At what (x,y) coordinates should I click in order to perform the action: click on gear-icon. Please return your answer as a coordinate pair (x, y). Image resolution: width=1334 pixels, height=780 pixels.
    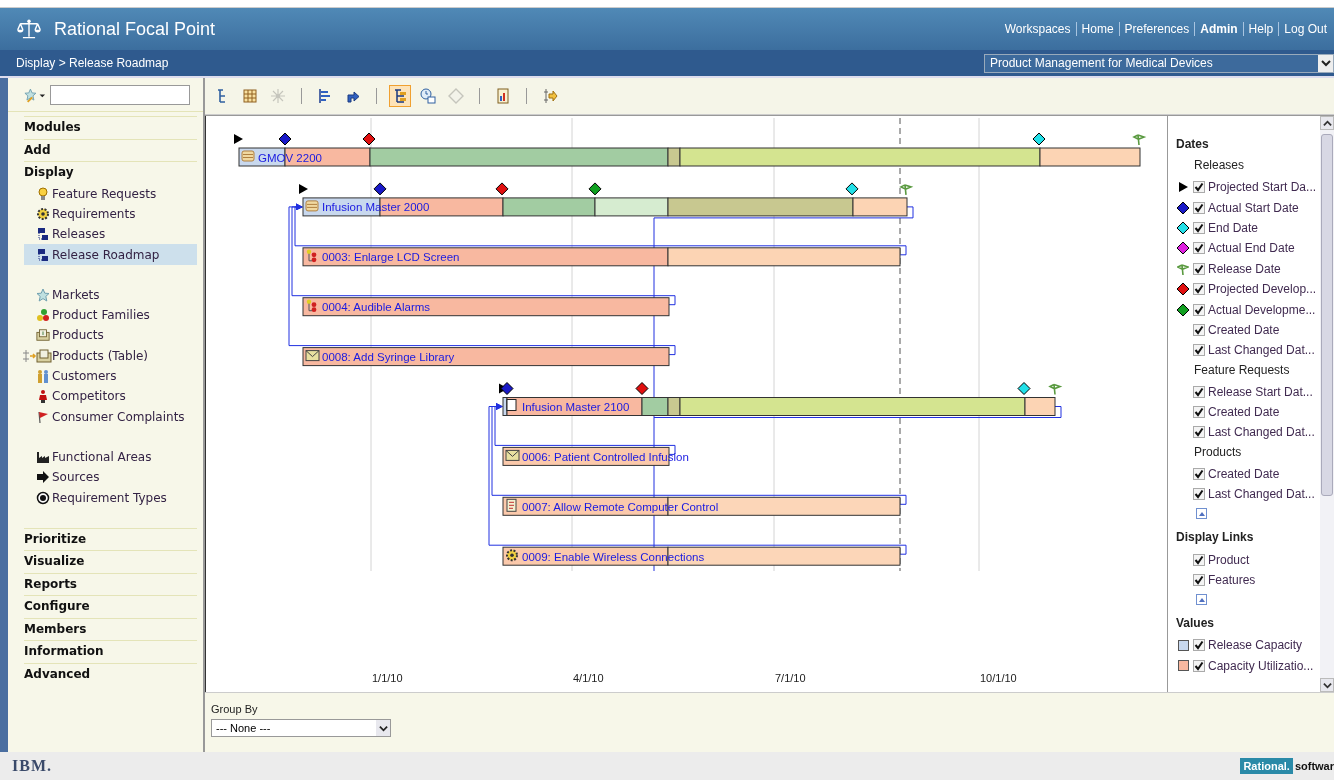
    Looking at the image, I should click on (43, 213).